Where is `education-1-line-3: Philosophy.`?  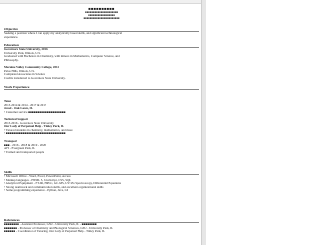
education-1-line-3: Philosophy. is located at coordinates (11, 60).